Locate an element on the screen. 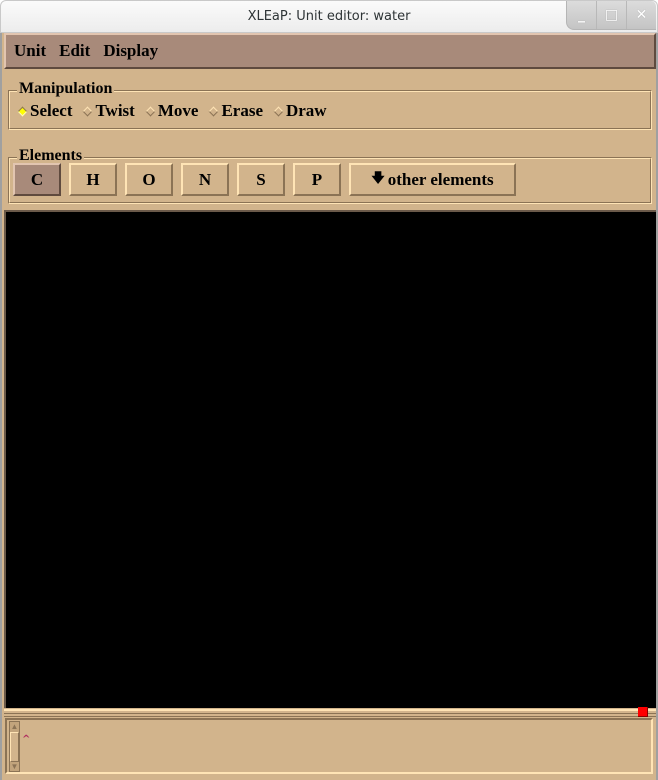 Image resolution: width=658 pixels, height=780 pixels. window-titlebar: XLEaP: Unit editor: water _ □ ✕ is located at coordinates (329, 16).